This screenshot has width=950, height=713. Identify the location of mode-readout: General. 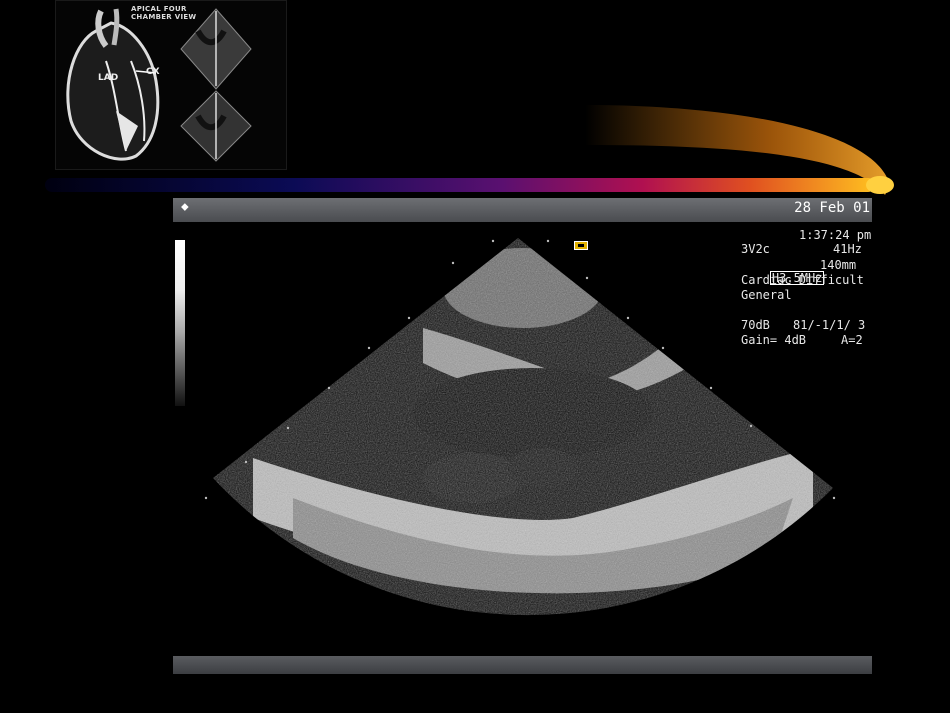
(766, 295).